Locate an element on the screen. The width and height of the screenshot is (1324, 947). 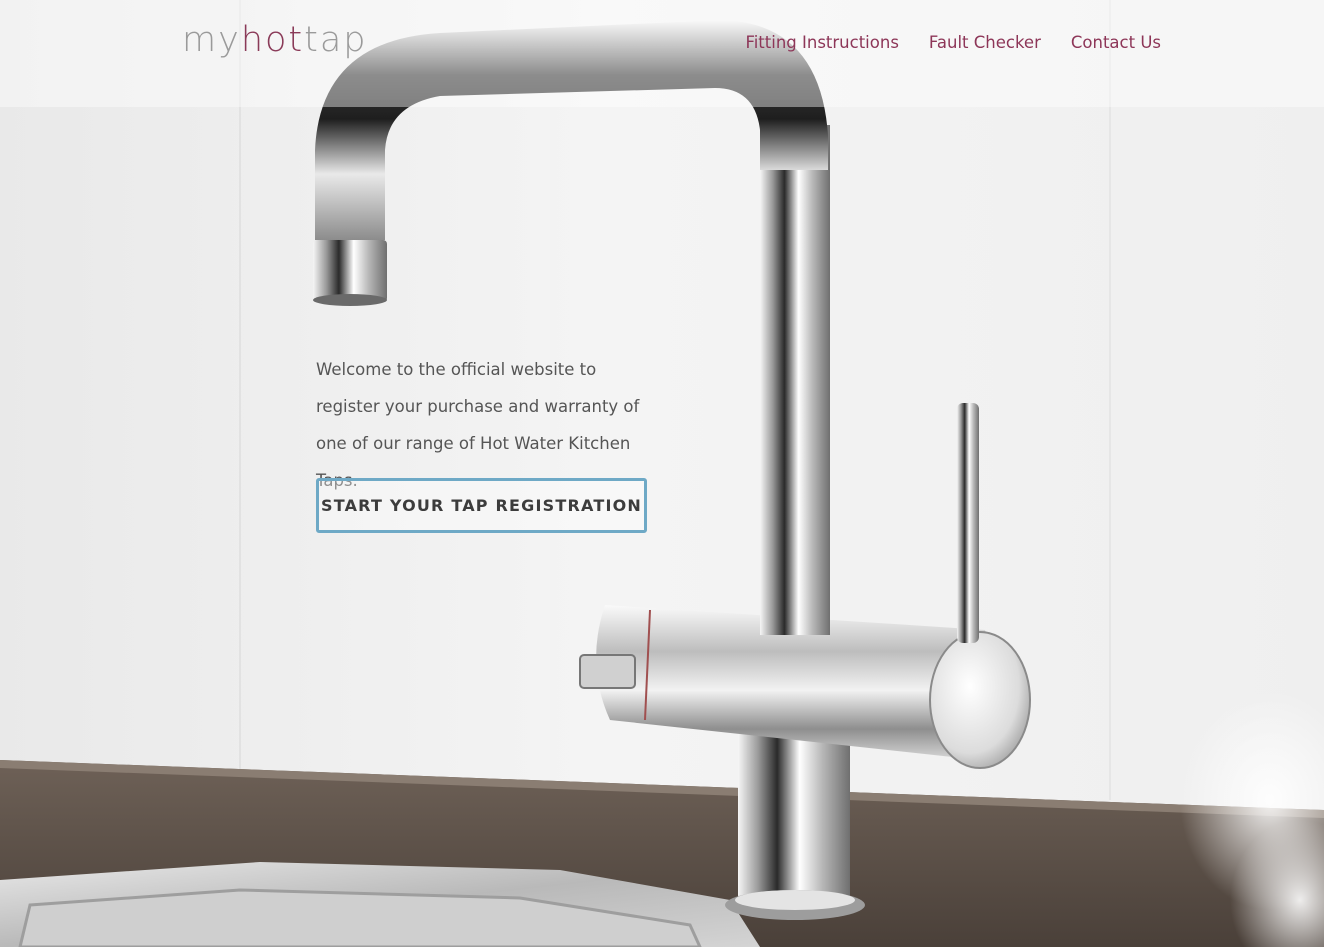
start-registration-button: START YOUR TAP REGISTRATION is located at coordinates (481, 505).